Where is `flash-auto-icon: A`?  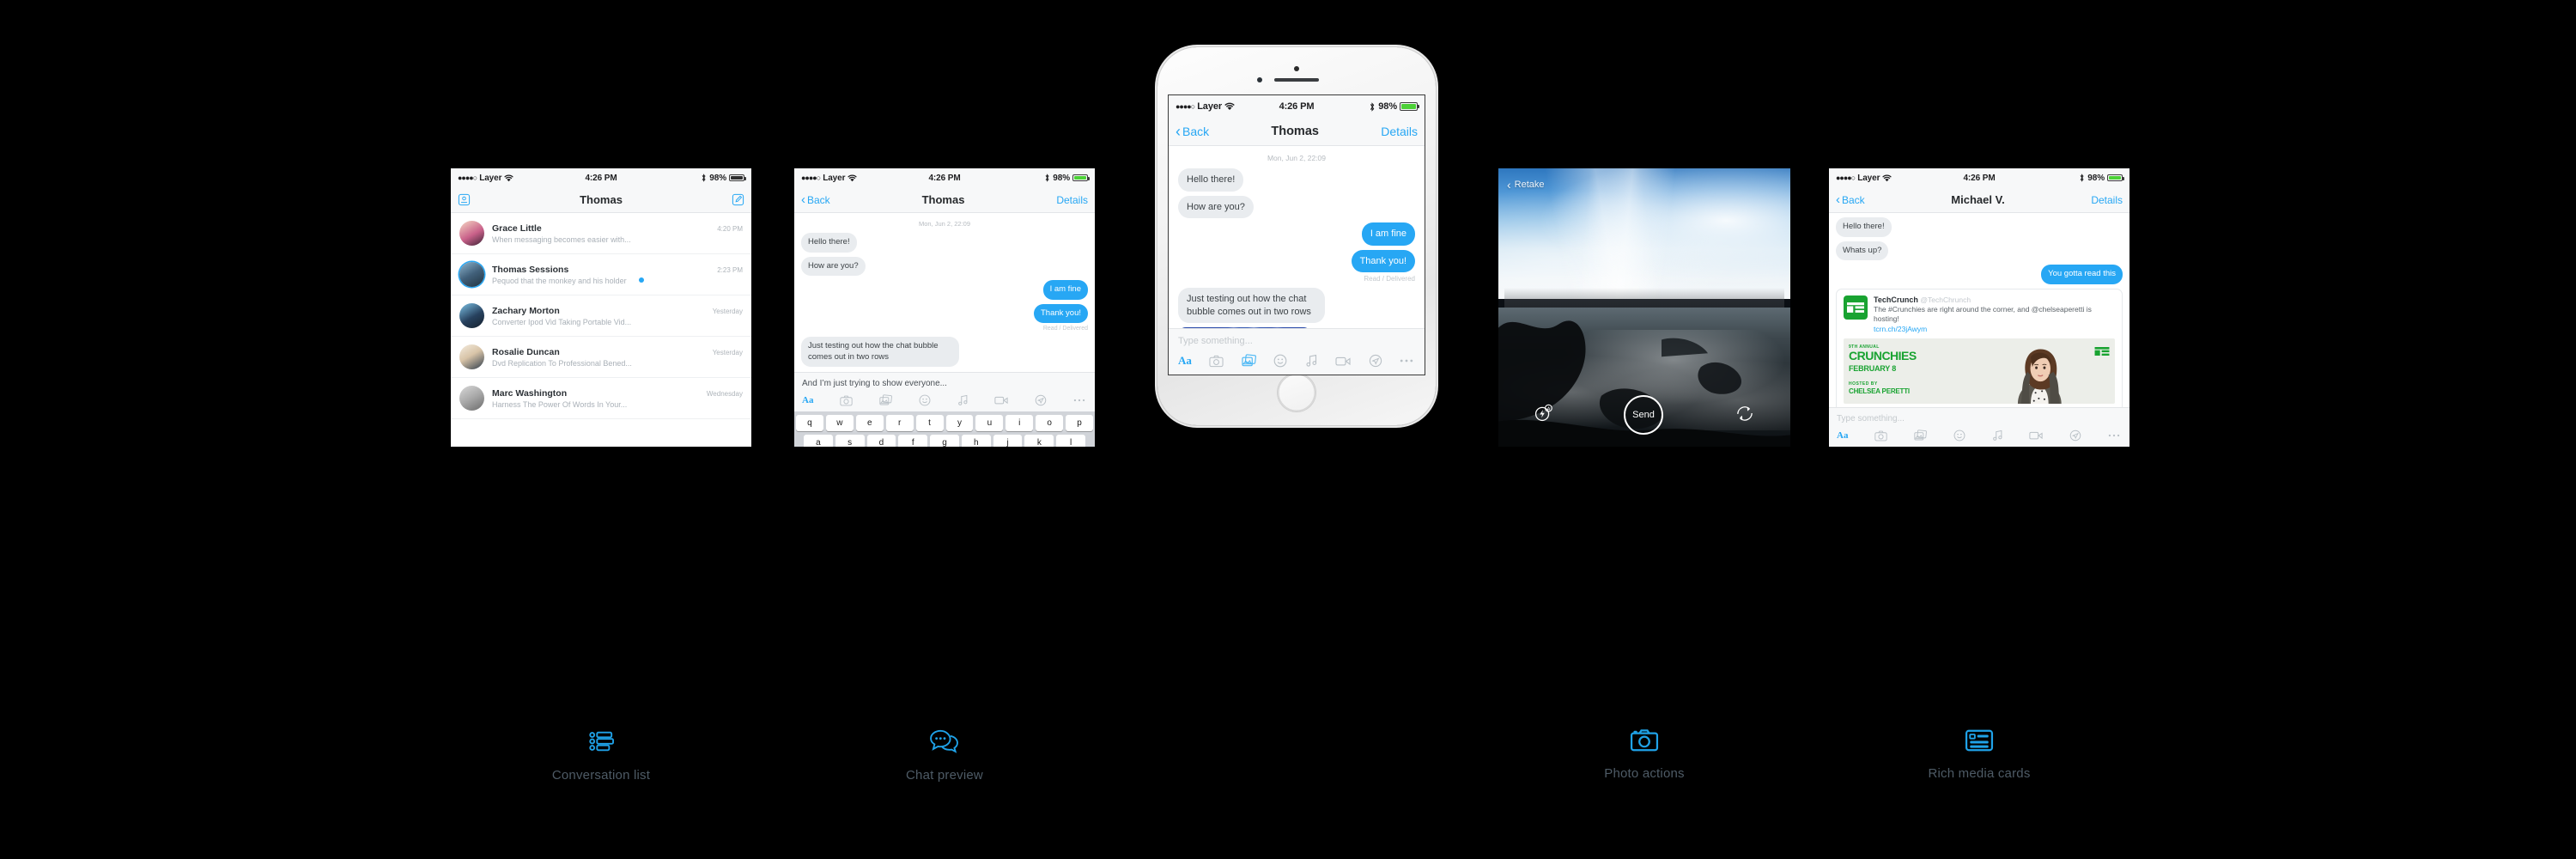
flash-auto-icon: A is located at coordinates (1543, 416).